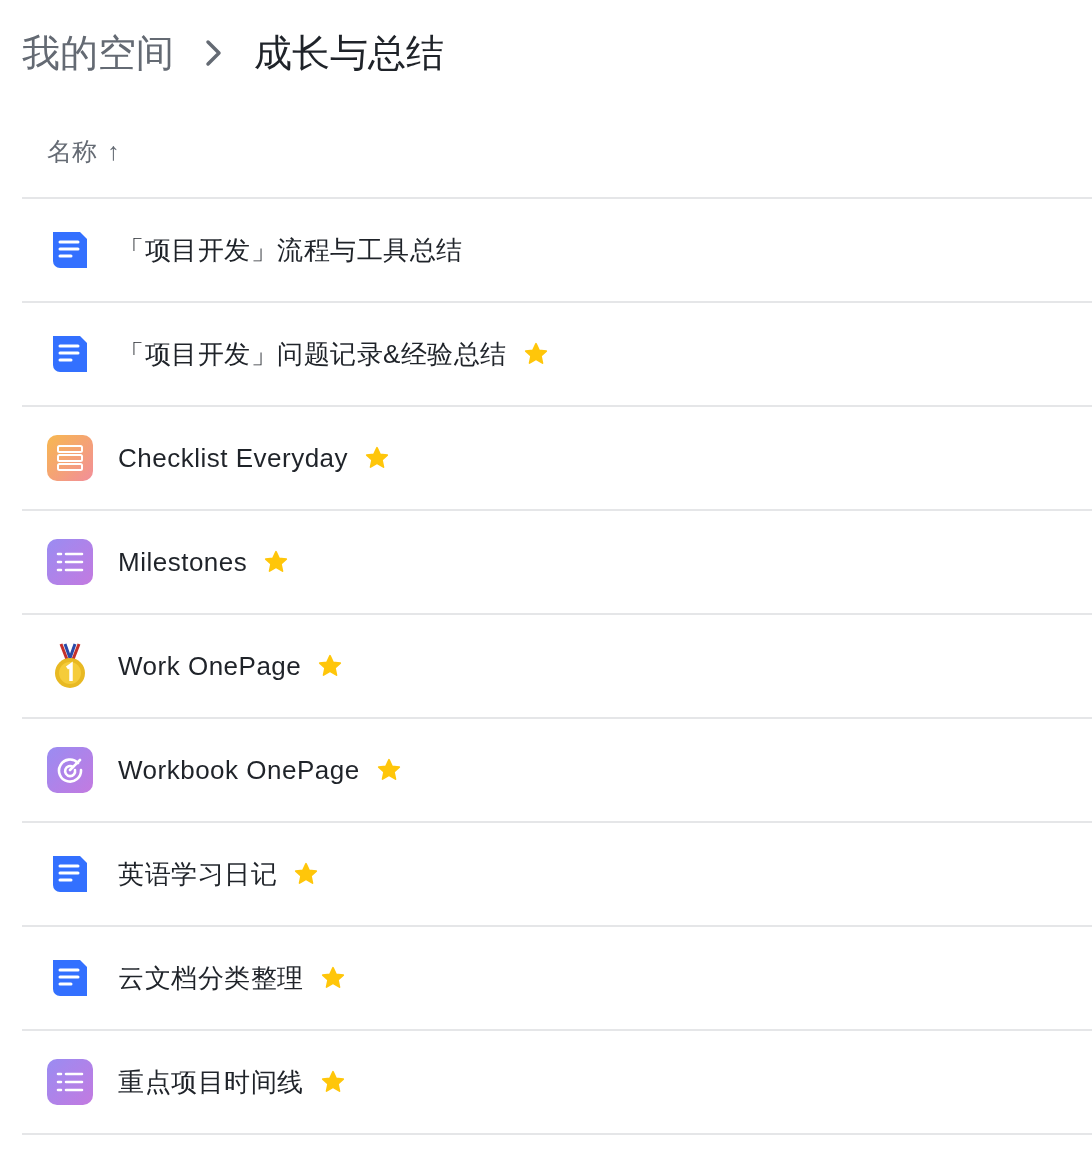 The height and width of the screenshot is (1164, 1092). I want to click on chevron-right-icon, so click(214, 53).